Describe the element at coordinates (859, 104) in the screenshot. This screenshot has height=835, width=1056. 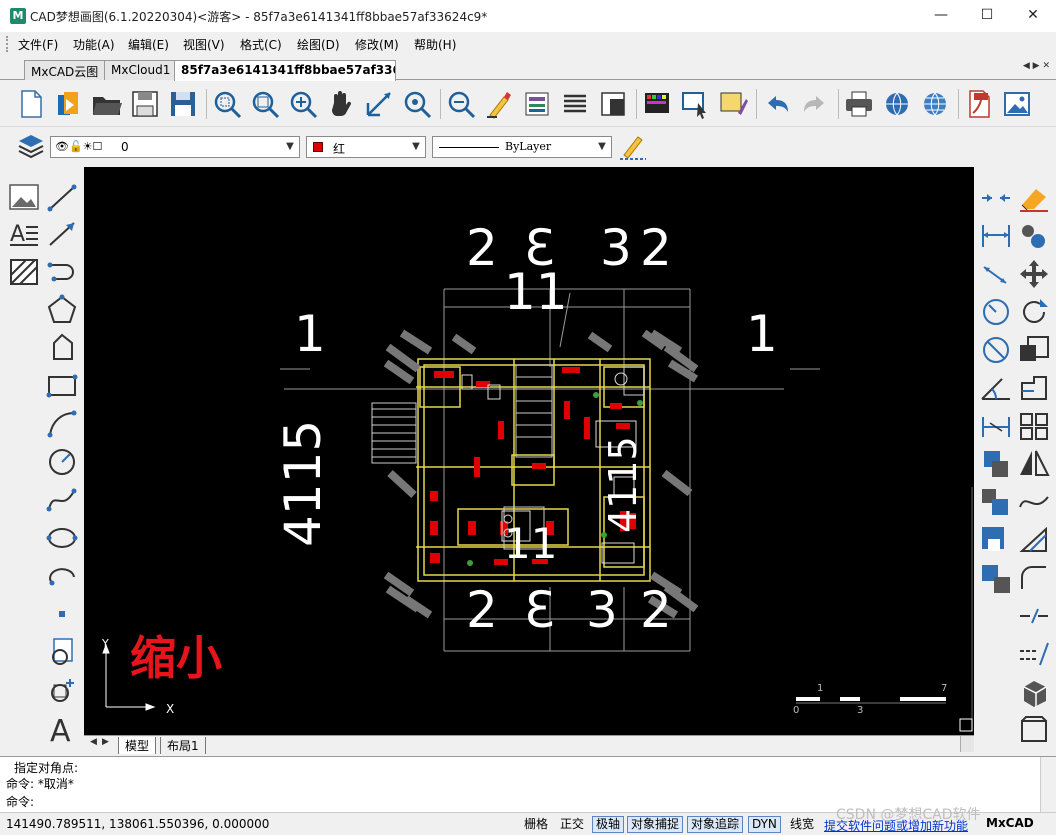
I see `print-icon` at that location.